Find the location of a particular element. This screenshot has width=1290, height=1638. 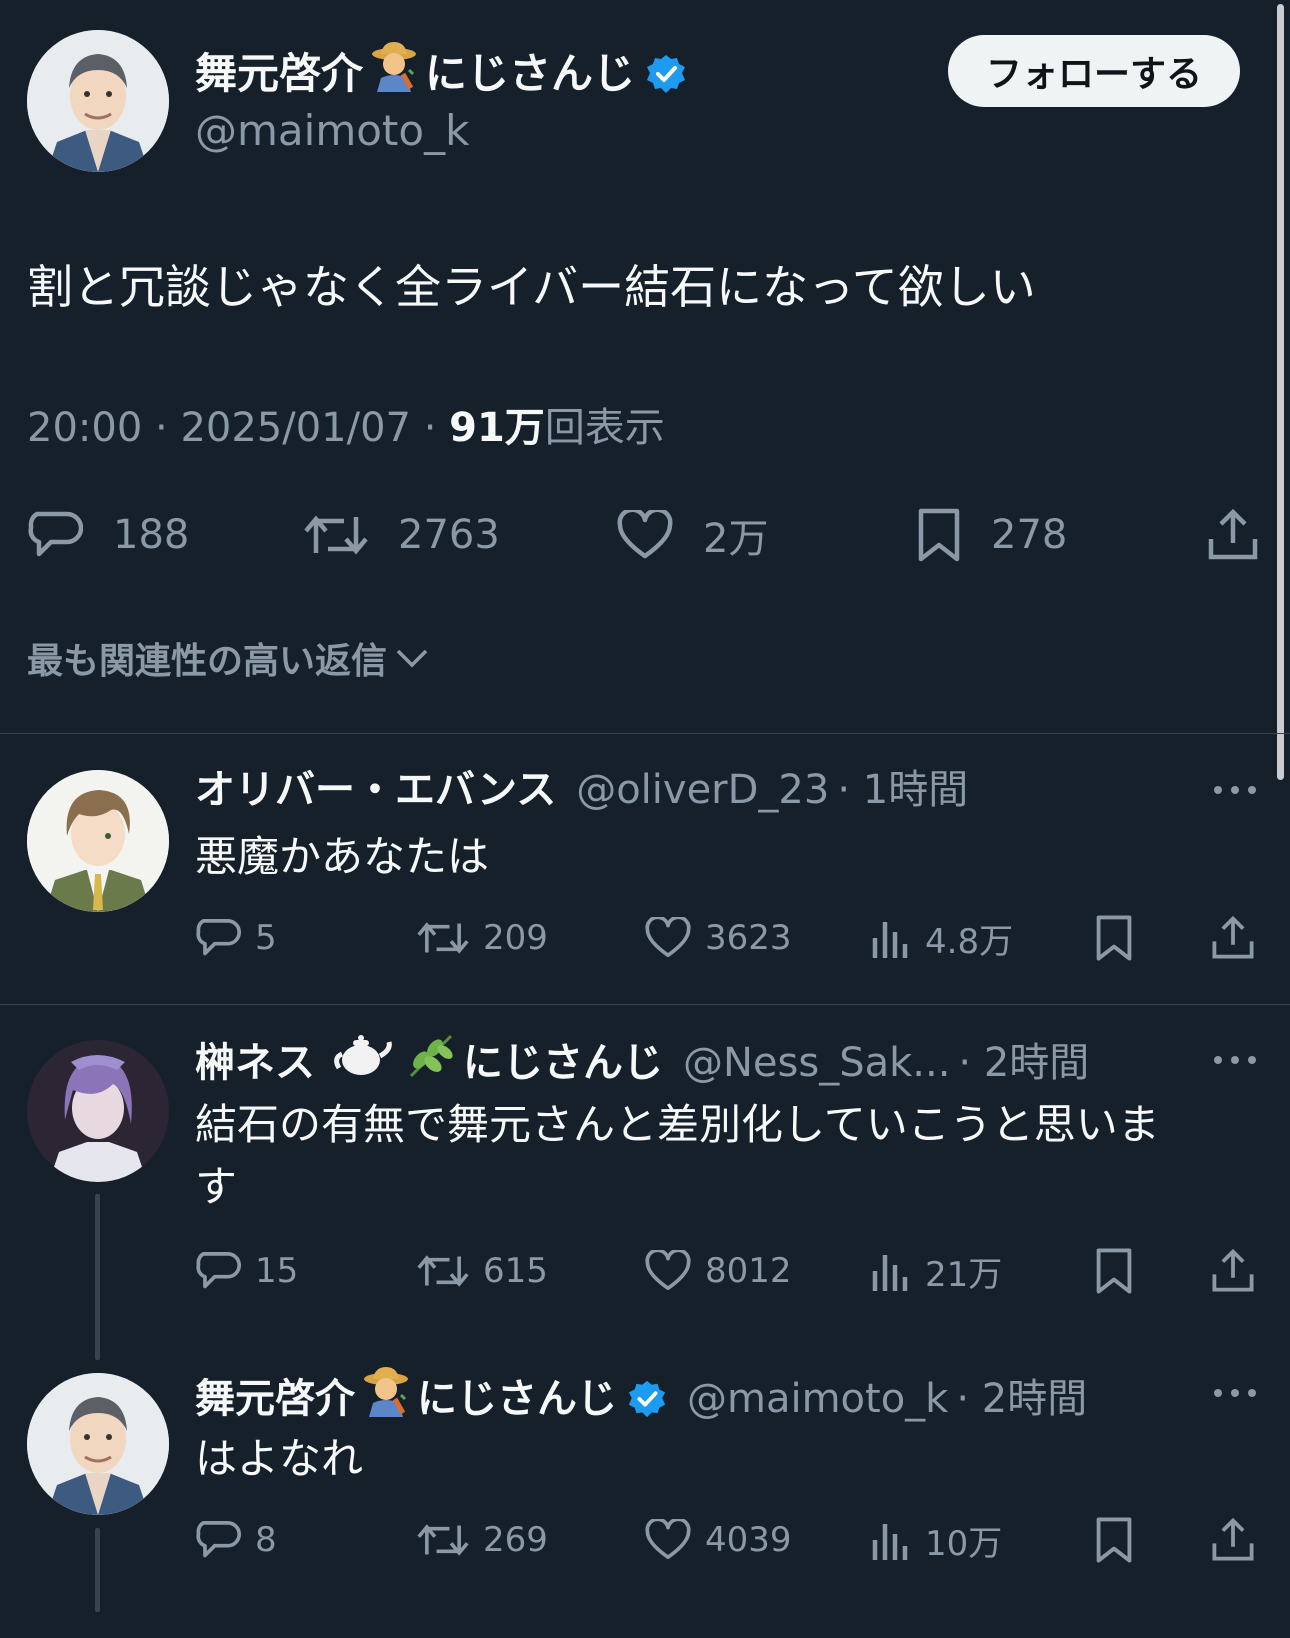

tweet-meta: 20:00 · 2025/01/07 · 91万回表示 is located at coordinates (346, 428).